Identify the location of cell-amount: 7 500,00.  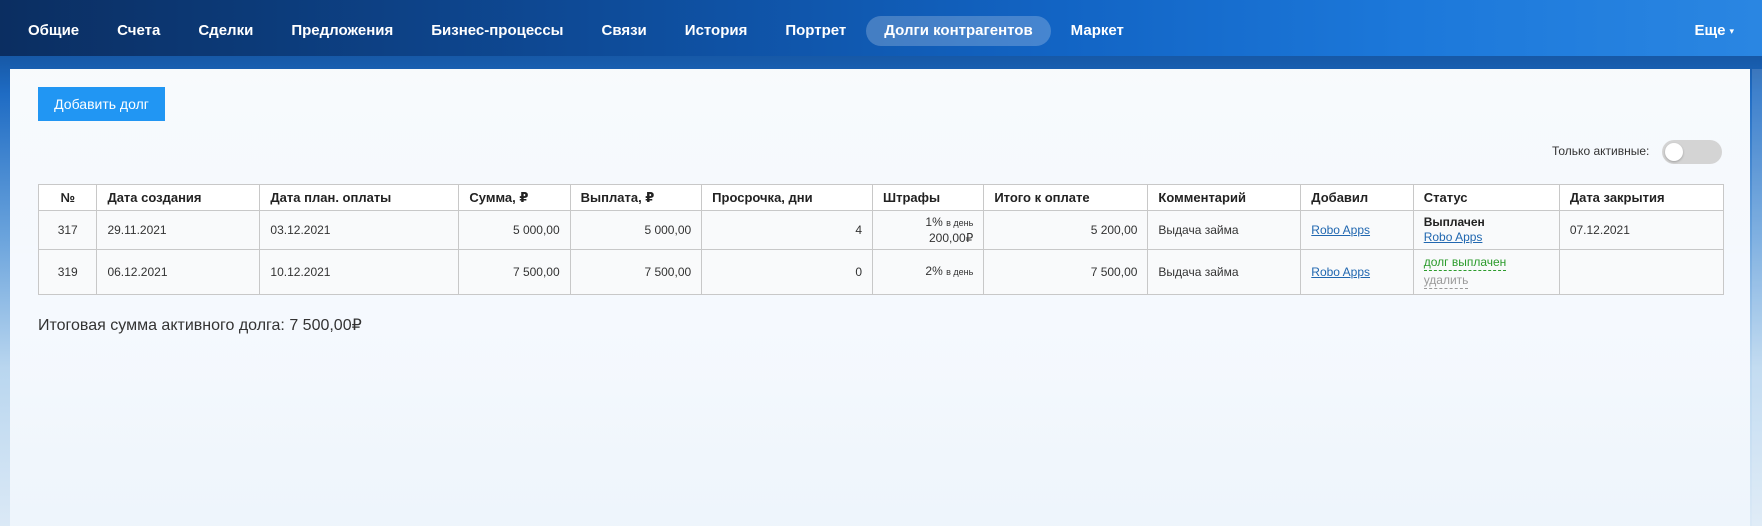
(514, 272).